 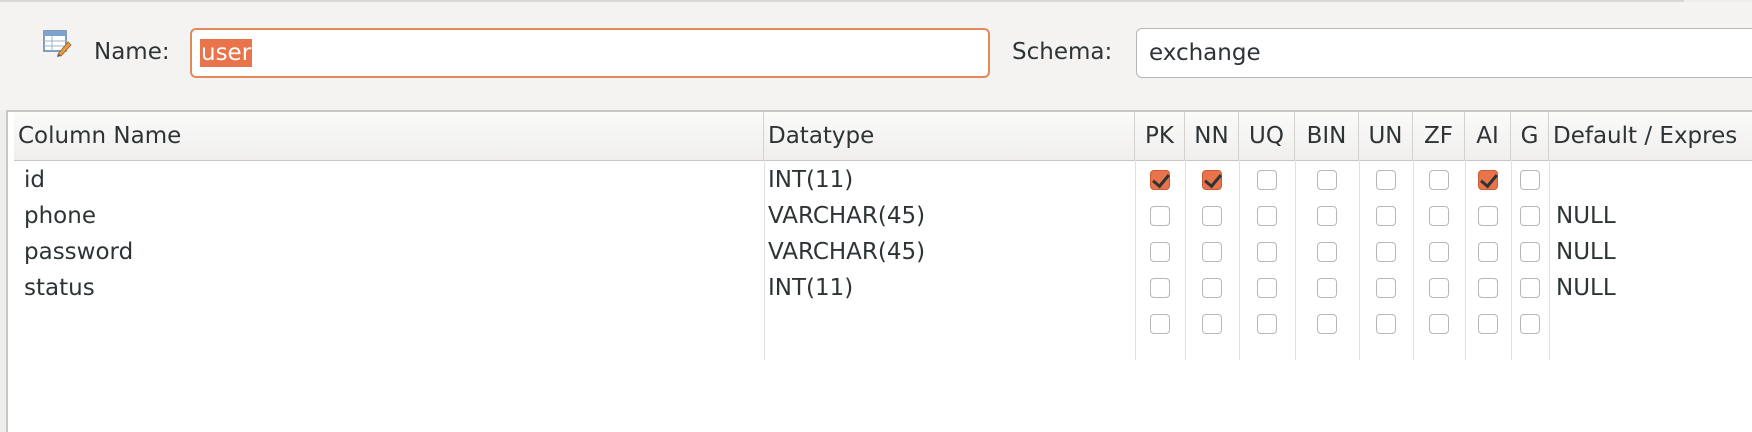 What do you see at coordinates (1488, 136) in the screenshot?
I see `header-ai: AI` at bounding box center [1488, 136].